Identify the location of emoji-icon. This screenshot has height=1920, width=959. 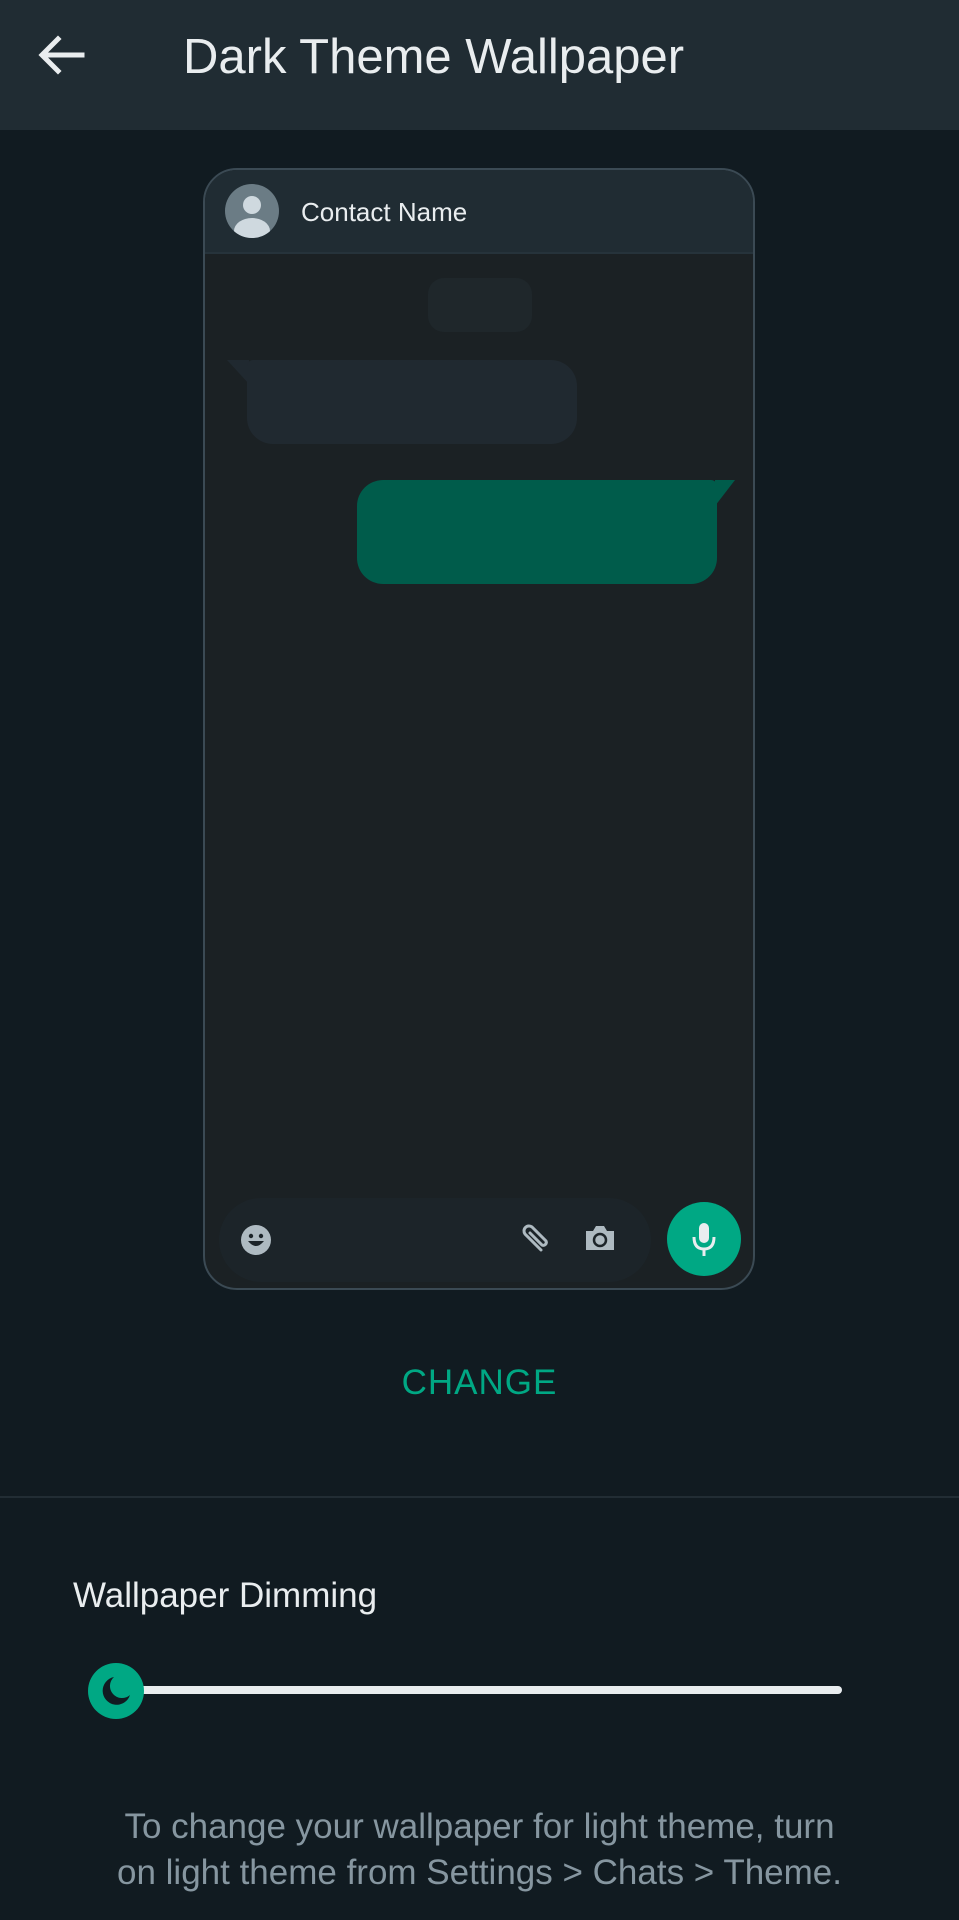
(256, 1240).